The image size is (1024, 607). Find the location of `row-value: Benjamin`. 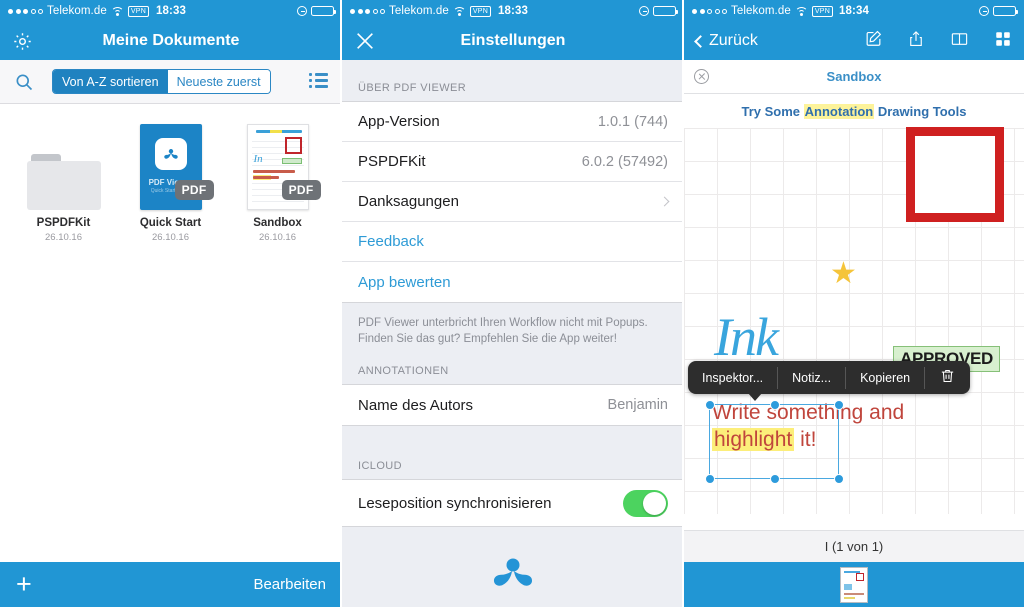

row-value: Benjamin is located at coordinates (637, 405).